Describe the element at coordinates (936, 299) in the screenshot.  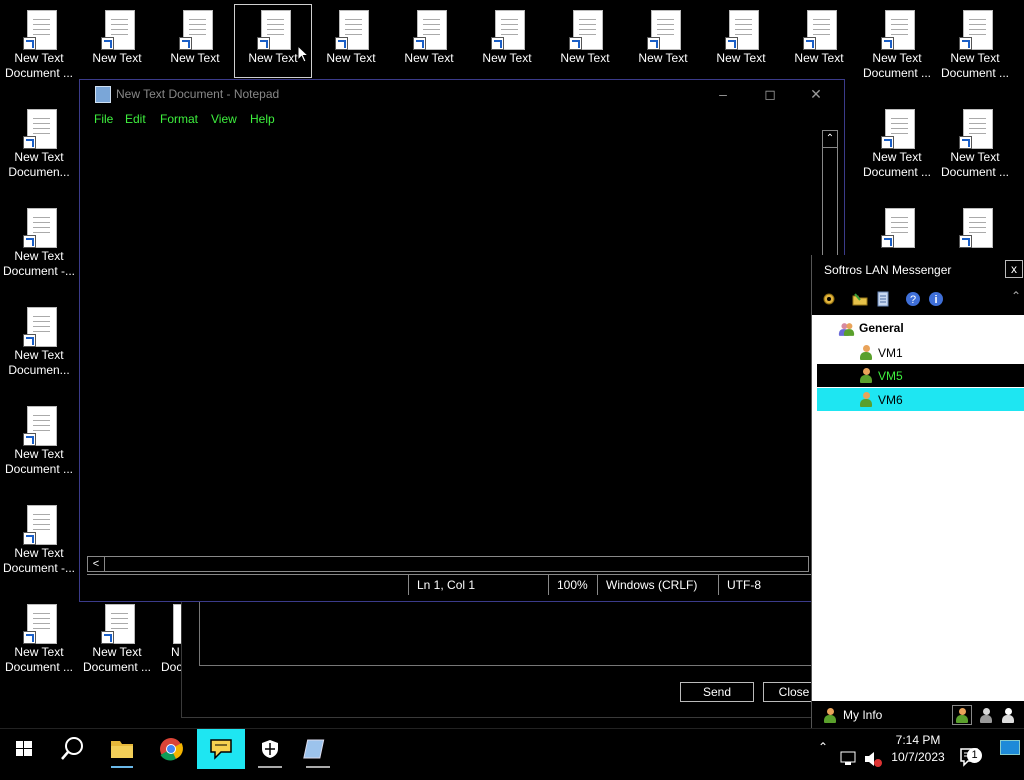
I see `info-icon: i` at that location.